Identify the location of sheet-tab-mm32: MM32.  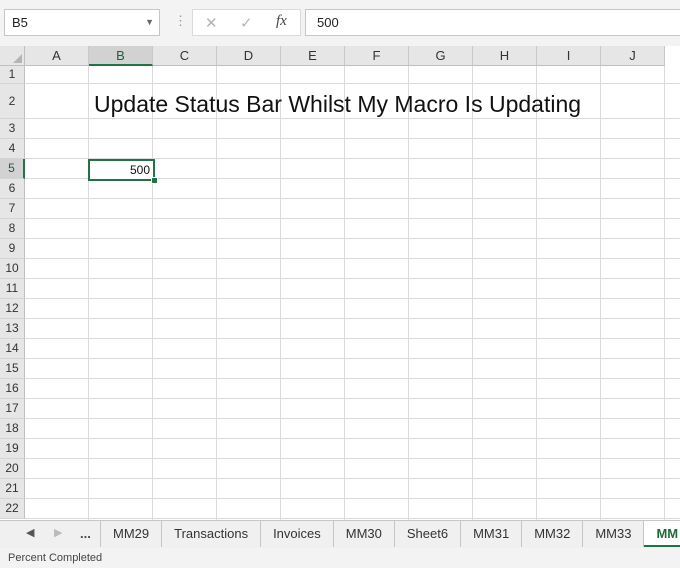
(553, 534).